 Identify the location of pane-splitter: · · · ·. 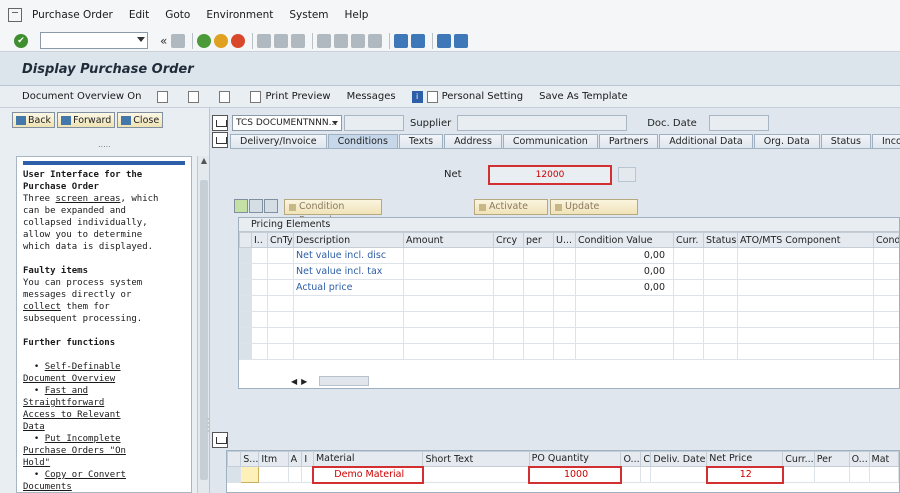
(208, 426).